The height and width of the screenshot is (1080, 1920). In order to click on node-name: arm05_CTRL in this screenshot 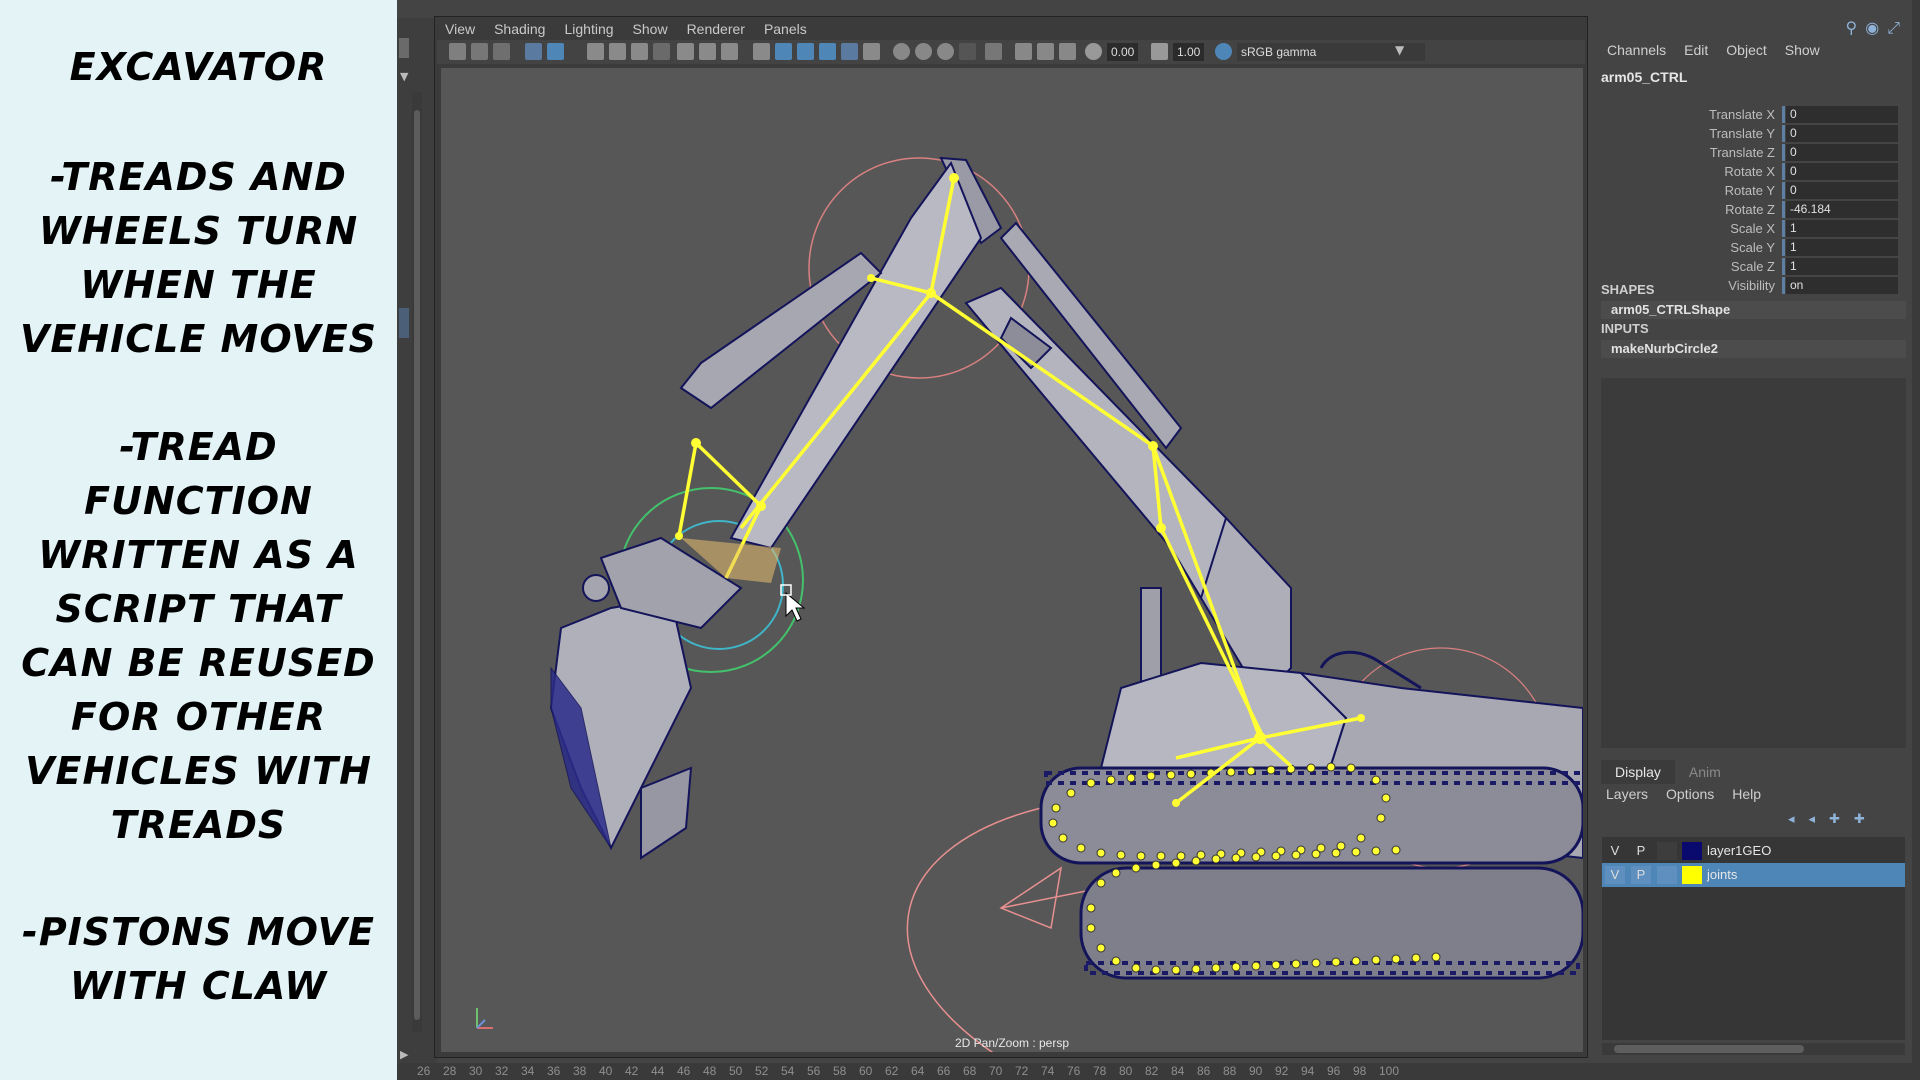, I will do `click(1644, 77)`.